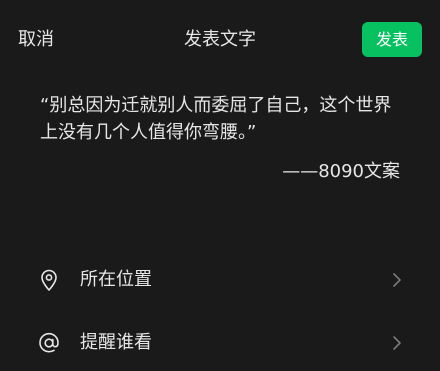  I want to click on post-text-input: “别总因为迁就别人而委屈了自己，这个世界上没有几个人值得你弯腰。”, so click(220, 119).